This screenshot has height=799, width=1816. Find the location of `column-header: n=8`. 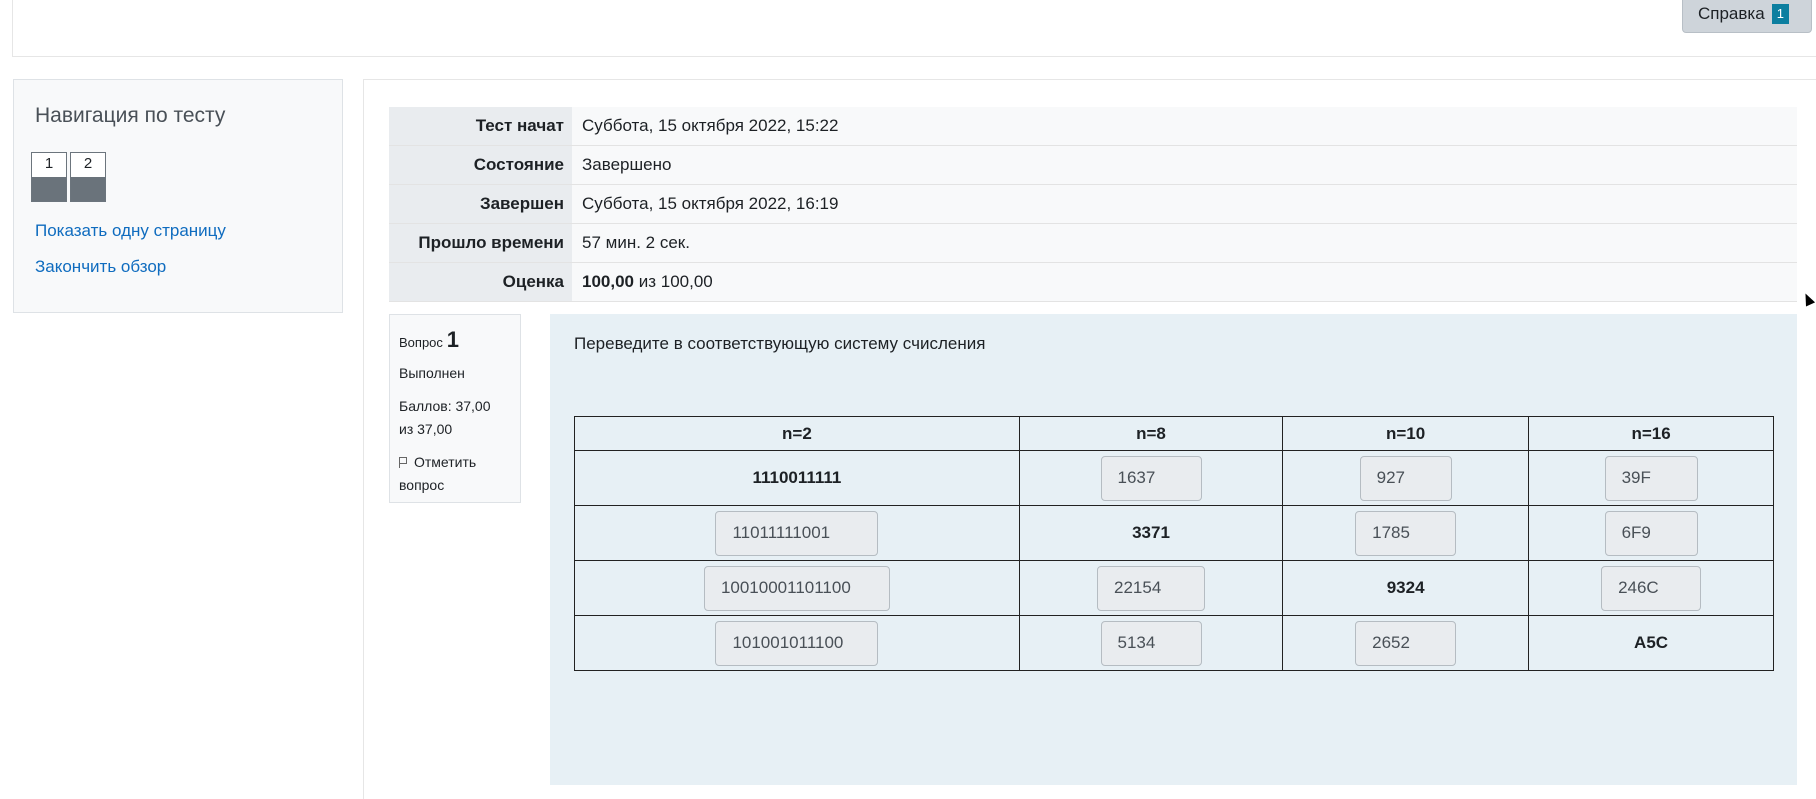

column-header: n=8 is located at coordinates (1151, 433).